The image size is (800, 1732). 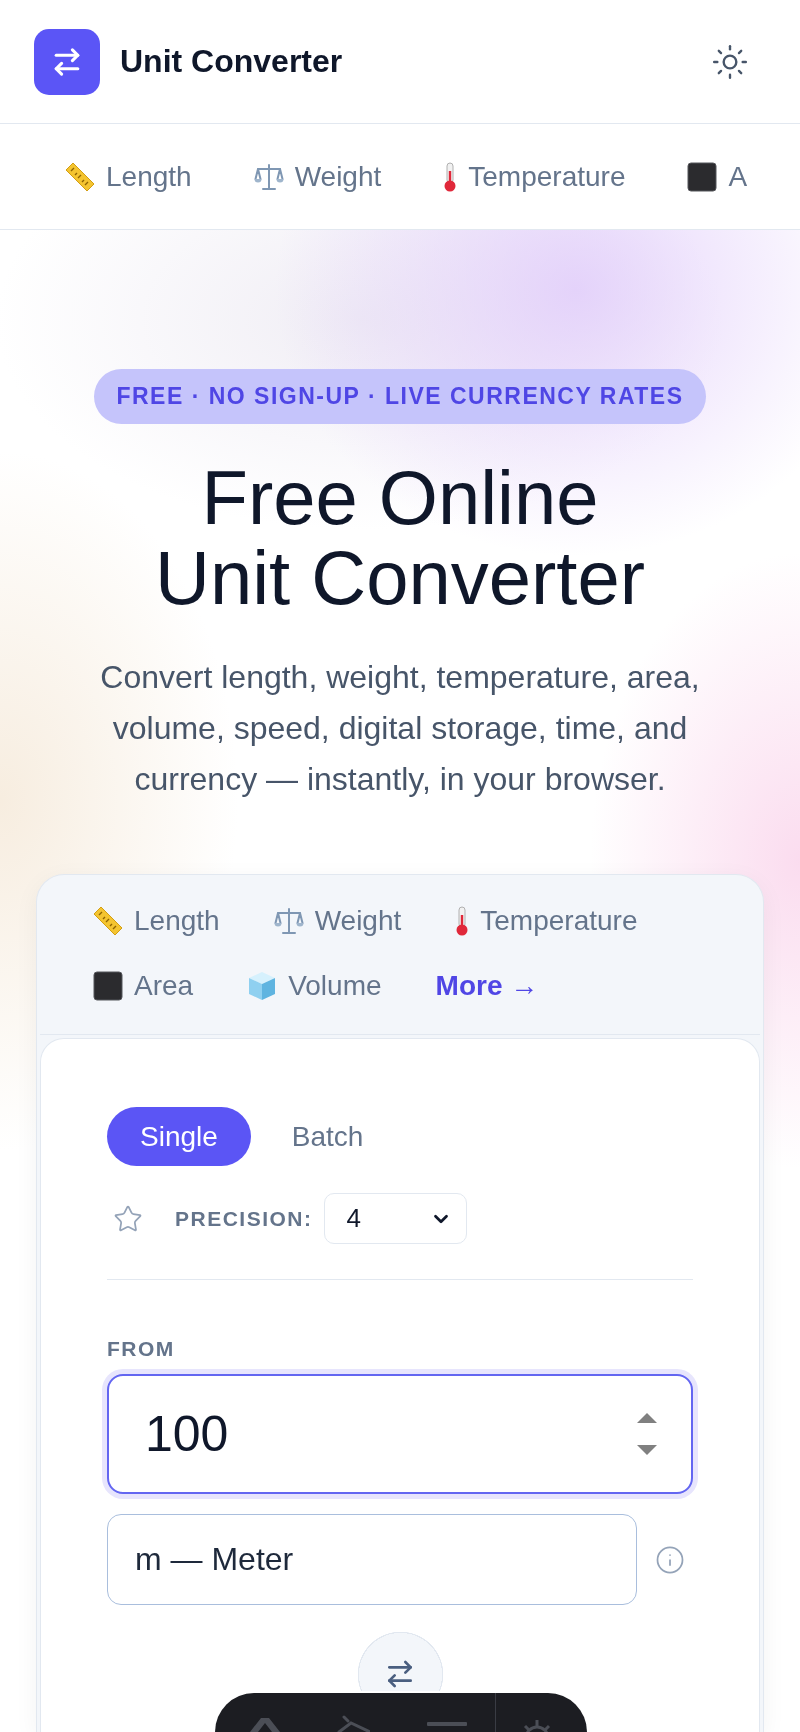 What do you see at coordinates (179, 1136) in the screenshot?
I see `mode-tab: Single` at bounding box center [179, 1136].